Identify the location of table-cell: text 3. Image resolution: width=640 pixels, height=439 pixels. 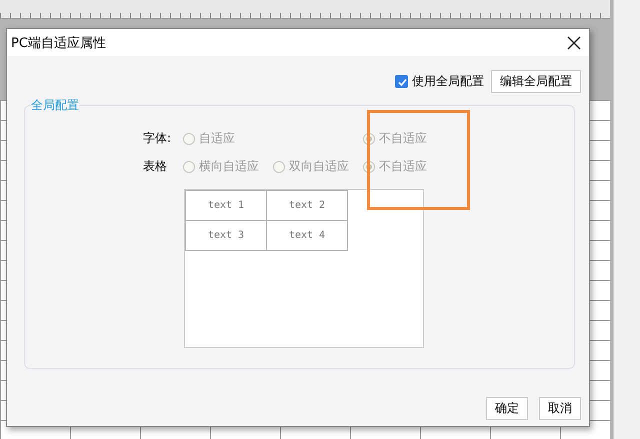
(226, 235).